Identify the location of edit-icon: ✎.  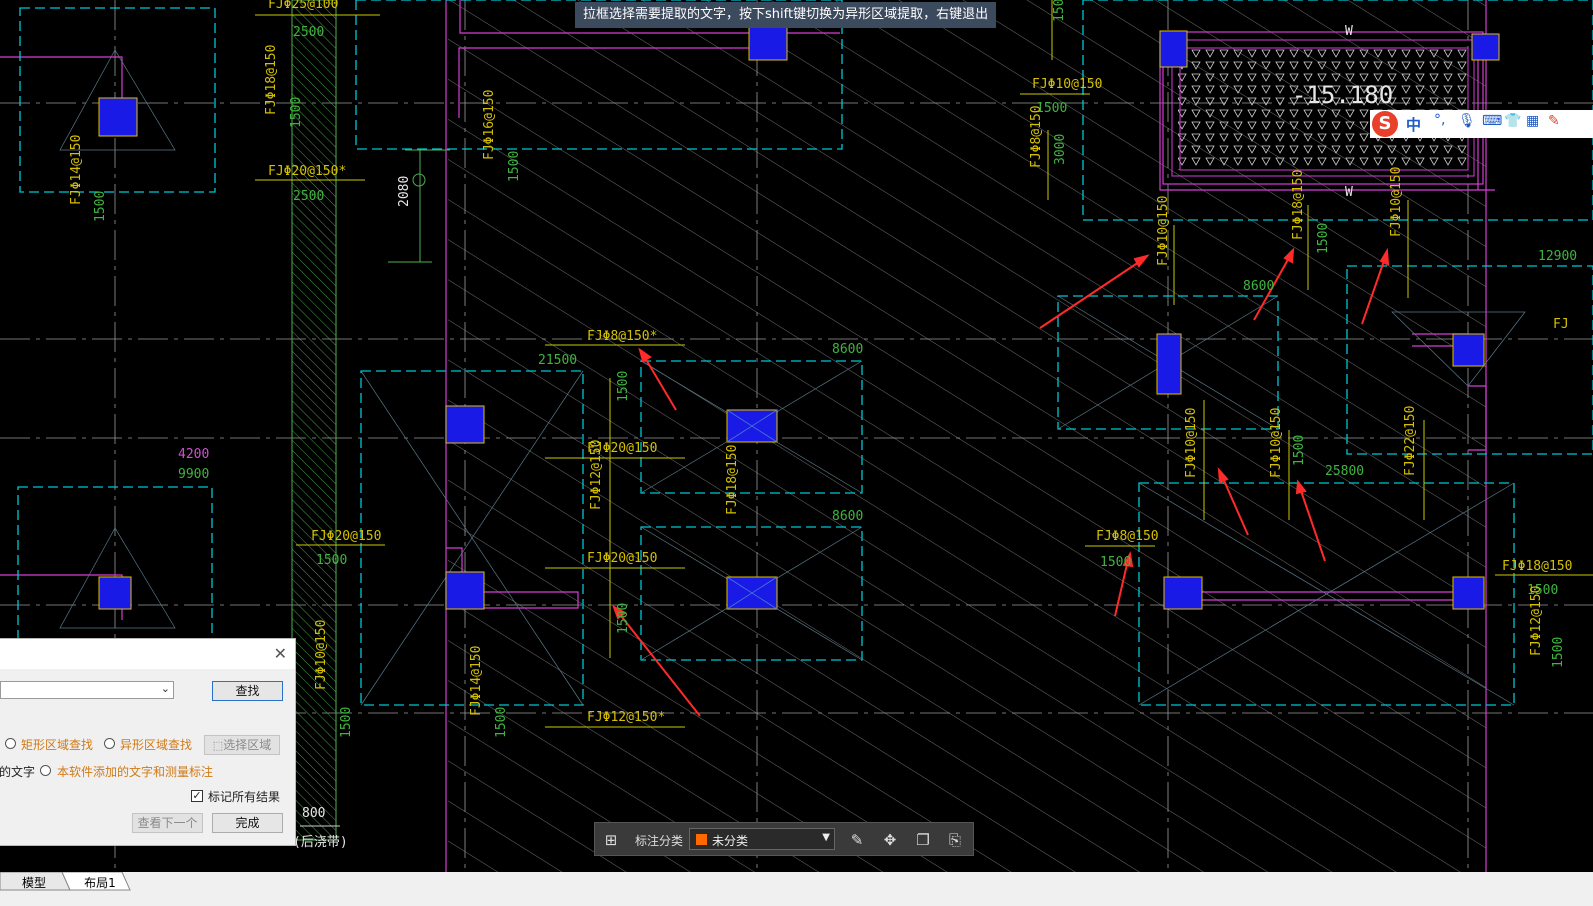
(857, 840).